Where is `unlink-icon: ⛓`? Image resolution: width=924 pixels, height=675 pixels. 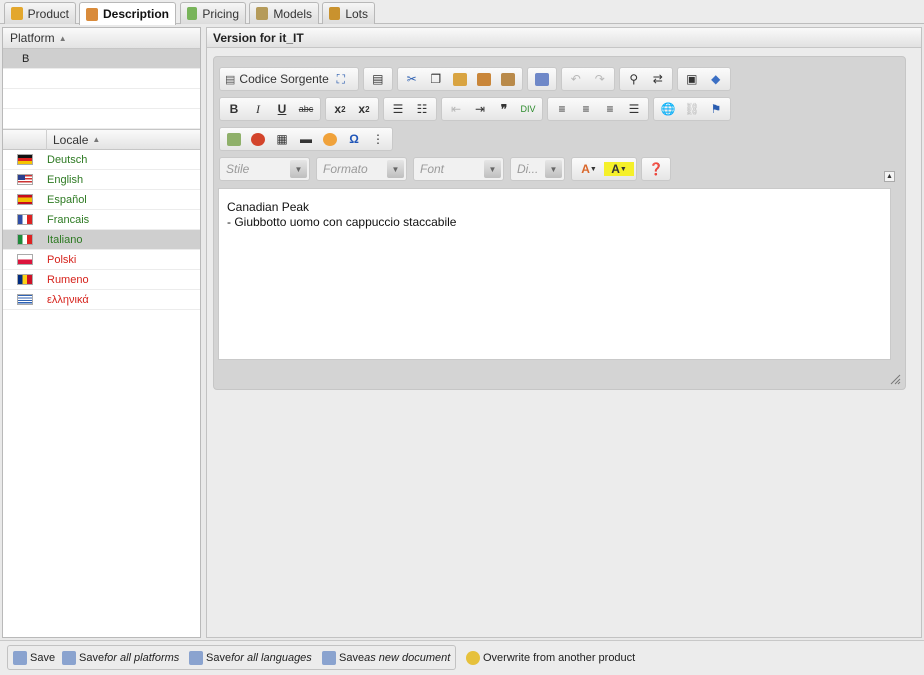 unlink-icon: ⛓ is located at coordinates (692, 109).